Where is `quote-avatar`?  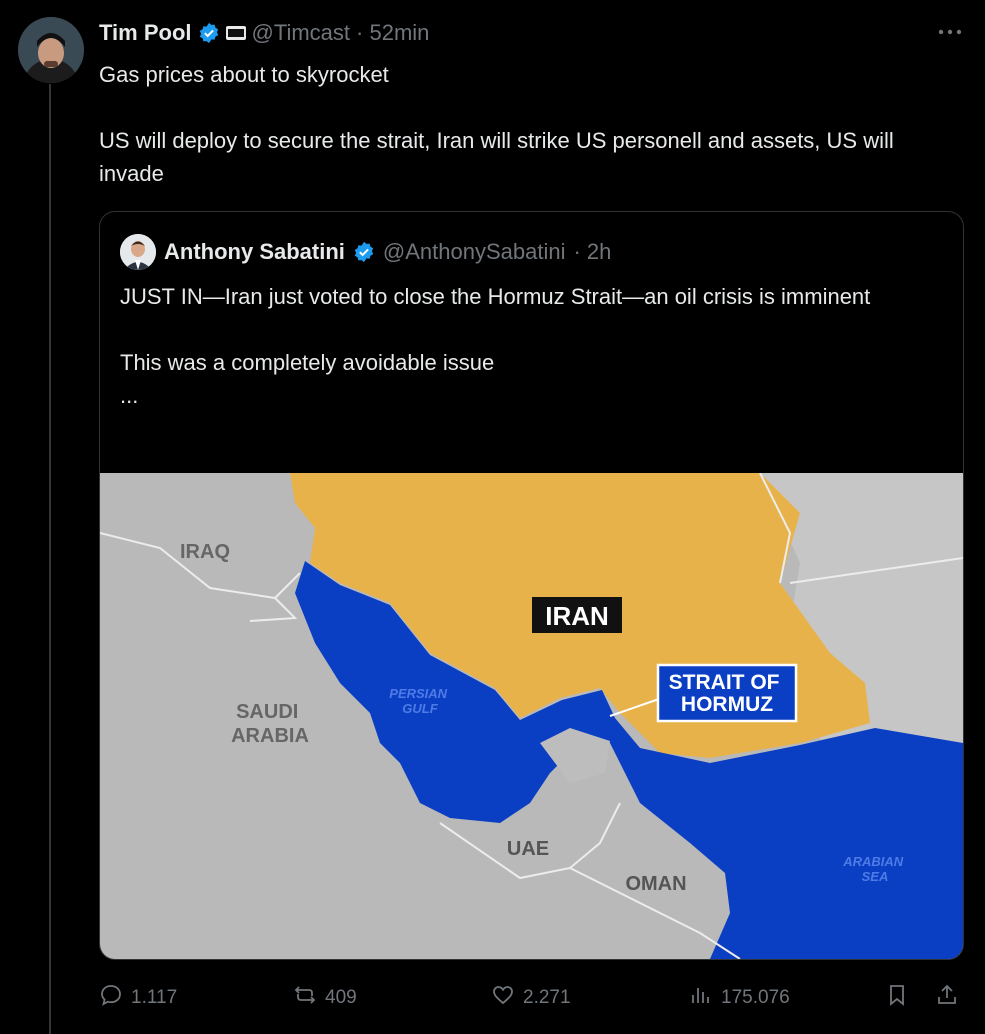
quote-avatar is located at coordinates (138, 252).